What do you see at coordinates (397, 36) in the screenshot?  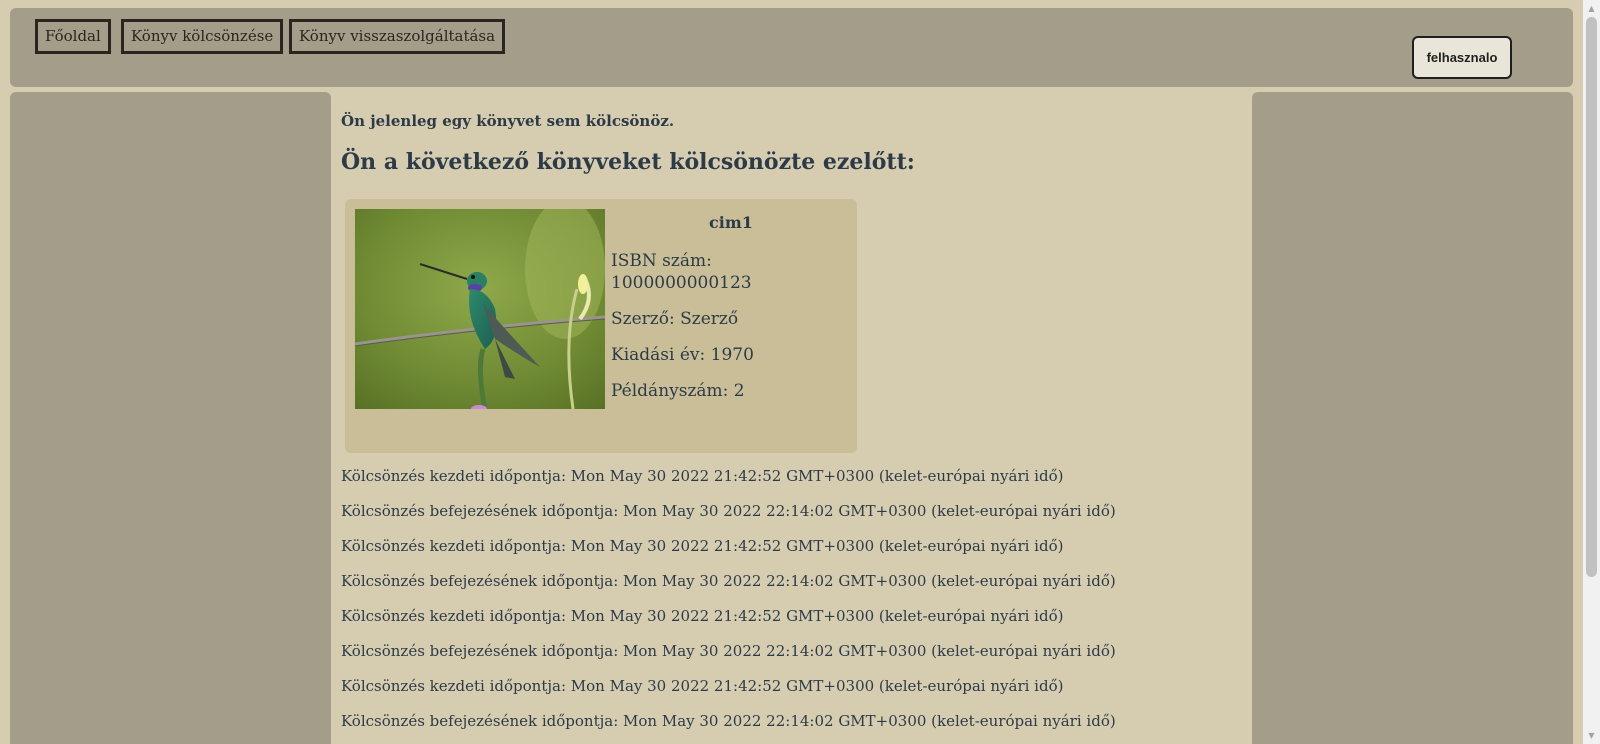 I see `nav-return-button: Könyv visszaszolgáltatása` at bounding box center [397, 36].